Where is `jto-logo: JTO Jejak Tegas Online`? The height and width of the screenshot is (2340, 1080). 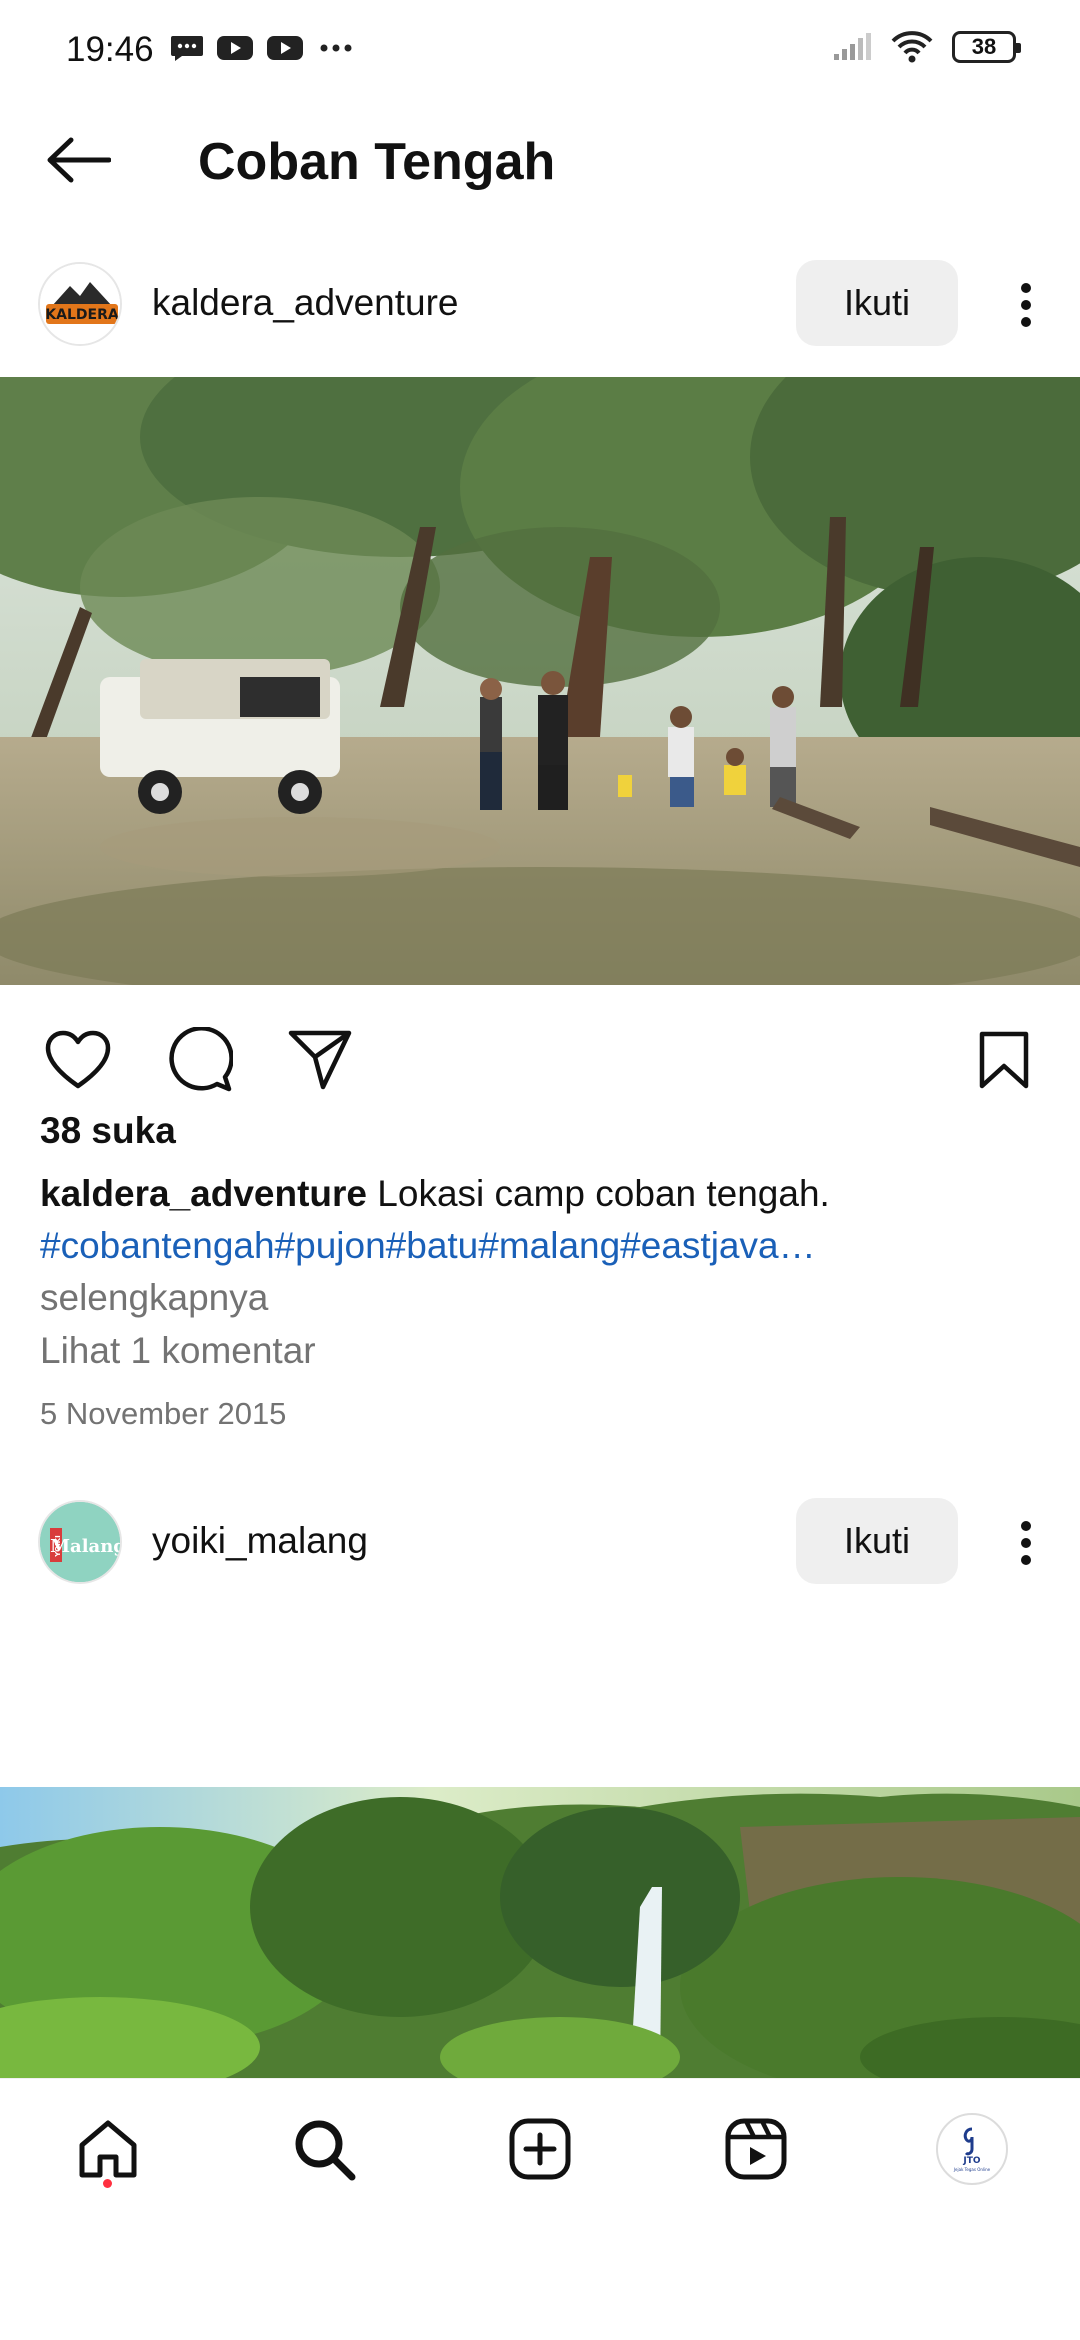
jto-logo: JTO Jejak Tegas Online is located at coordinates (972, 2149).